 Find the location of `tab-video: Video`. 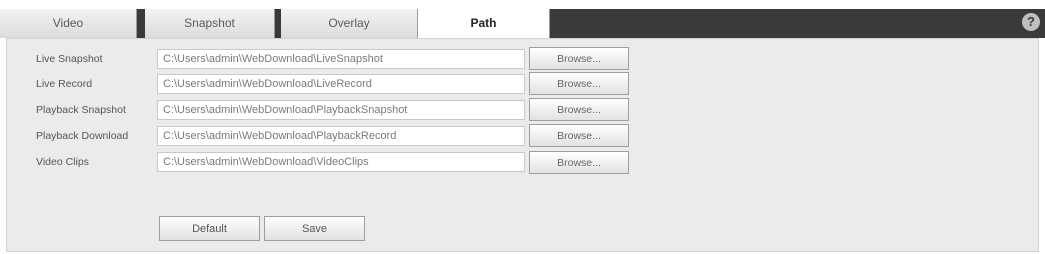

tab-video: Video is located at coordinates (68, 23).